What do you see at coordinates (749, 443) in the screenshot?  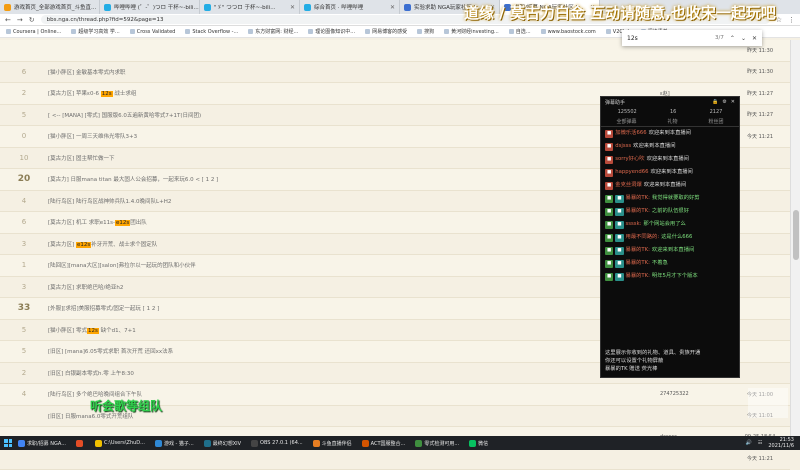 I see `volume-icon: 🔊` at bounding box center [749, 443].